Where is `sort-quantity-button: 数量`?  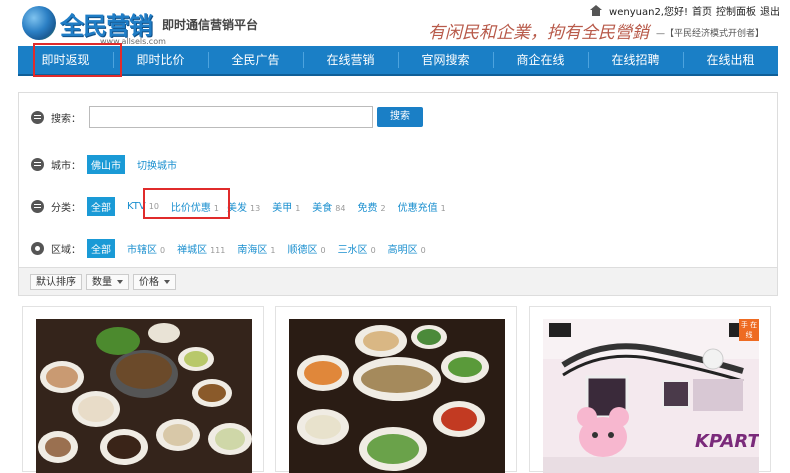
sort-quantity-button: 数量 is located at coordinates (107, 281).